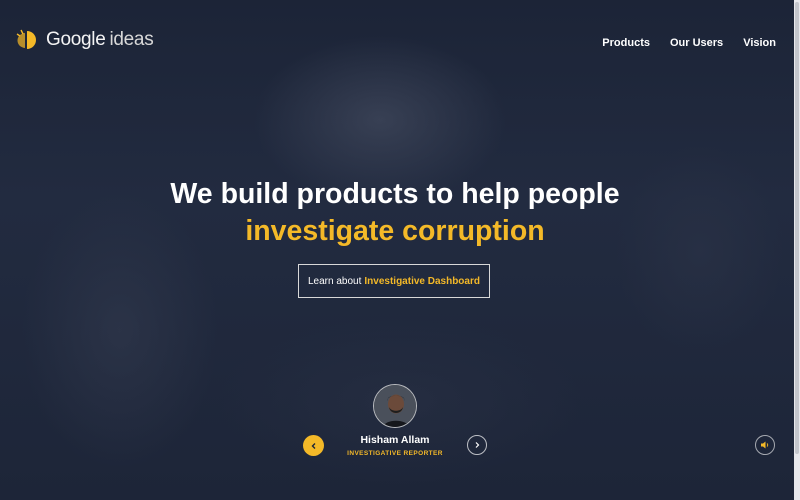  What do you see at coordinates (131, 39) in the screenshot?
I see `logo-product: ideas` at bounding box center [131, 39].